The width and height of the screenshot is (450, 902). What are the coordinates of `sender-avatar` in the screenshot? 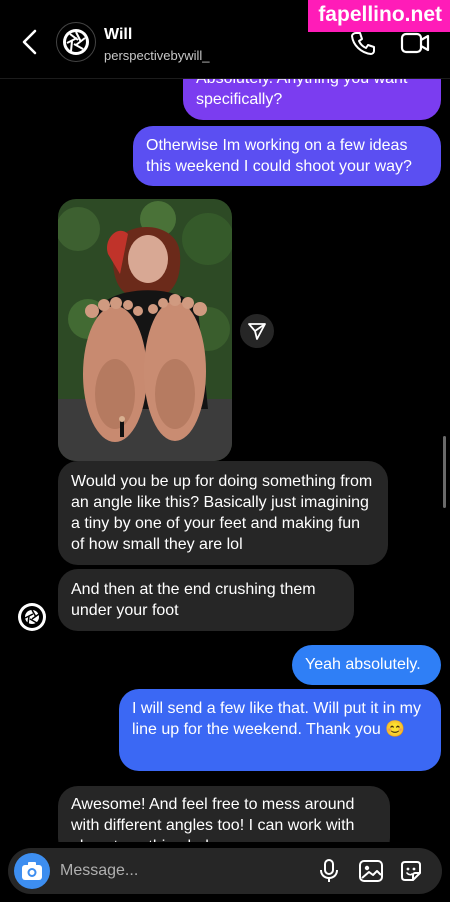 It's located at (32, 617).